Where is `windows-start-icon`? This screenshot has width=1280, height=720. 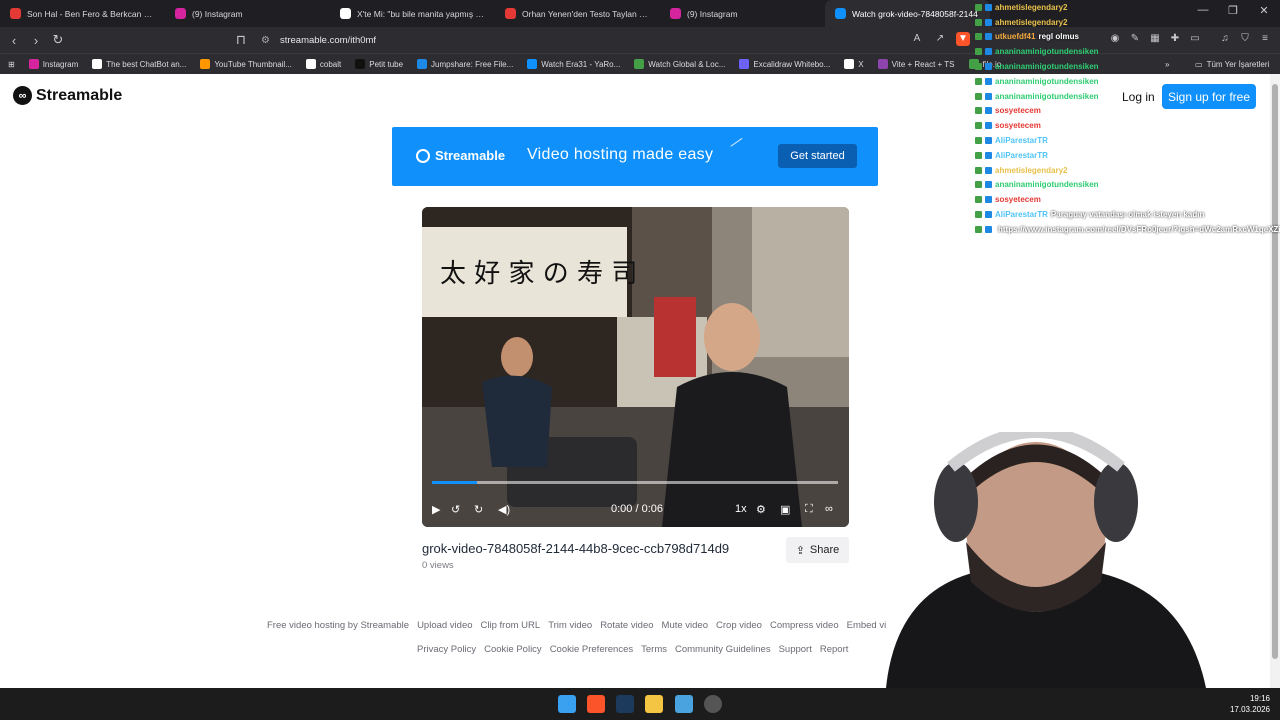
windows-start-icon is located at coordinates (567, 704).